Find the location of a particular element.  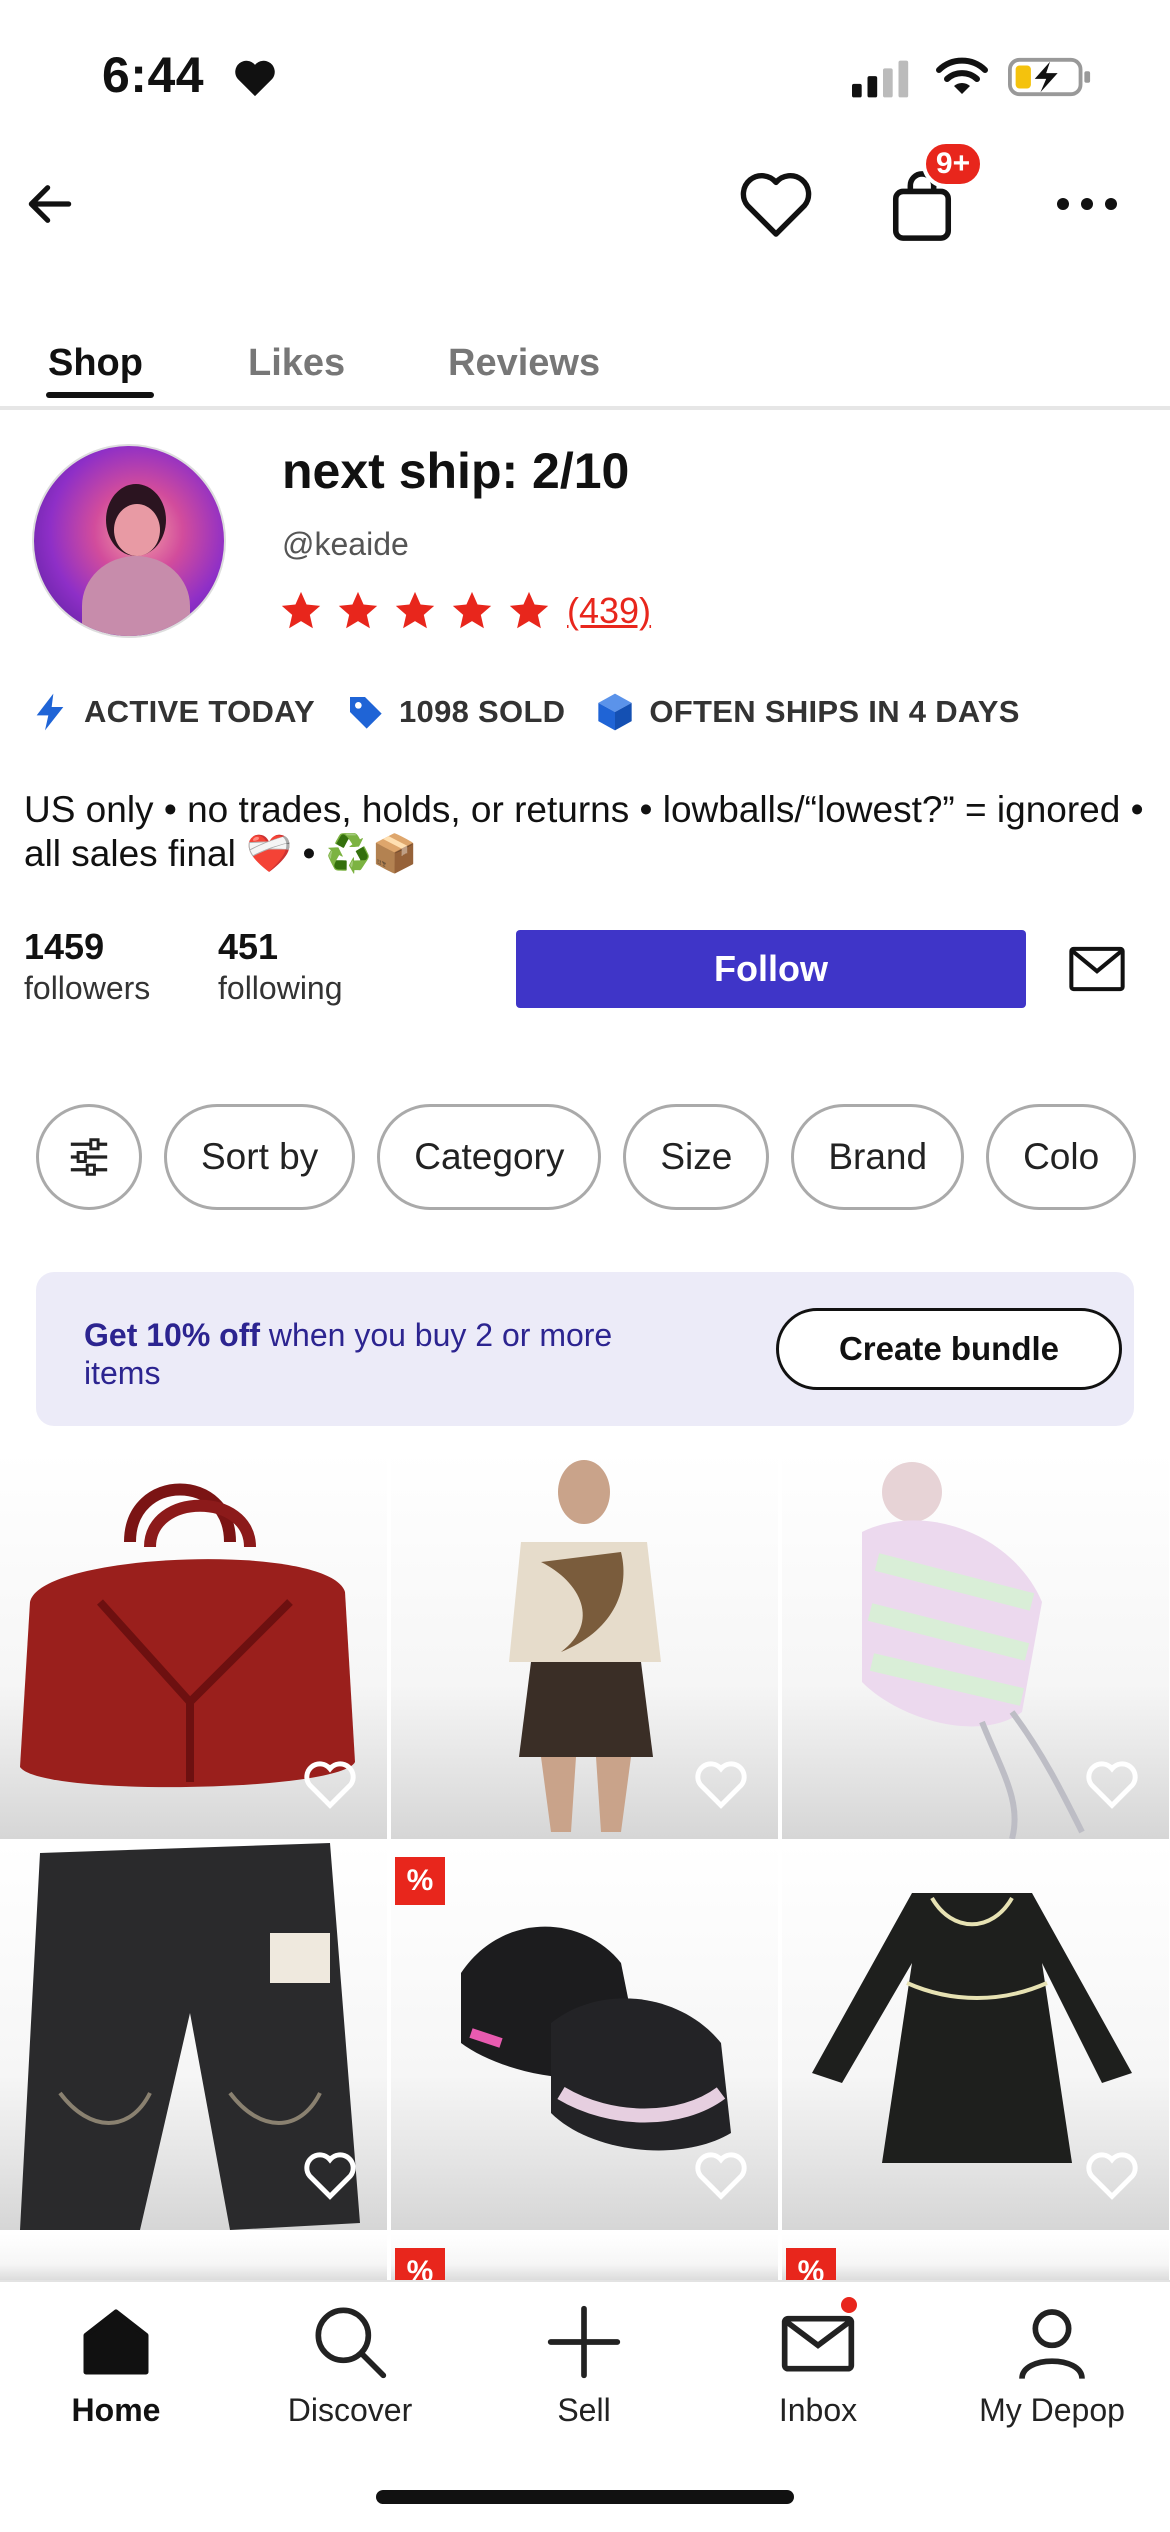

sliders-icon is located at coordinates (89, 1157).